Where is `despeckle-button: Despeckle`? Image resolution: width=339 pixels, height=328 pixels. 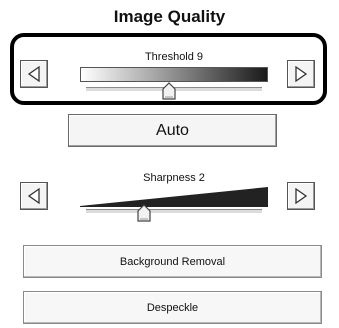
despeckle-button: Despeckle is located at coordinates (172, 307).